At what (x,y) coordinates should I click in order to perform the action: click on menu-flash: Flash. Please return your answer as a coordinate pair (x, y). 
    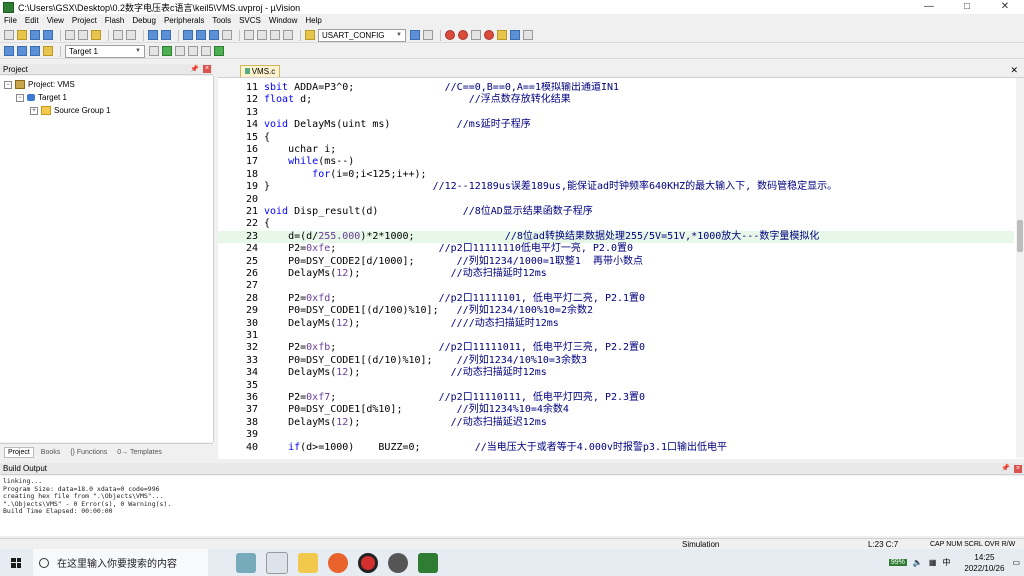
    Looking at the image, I should click on (115, 20).